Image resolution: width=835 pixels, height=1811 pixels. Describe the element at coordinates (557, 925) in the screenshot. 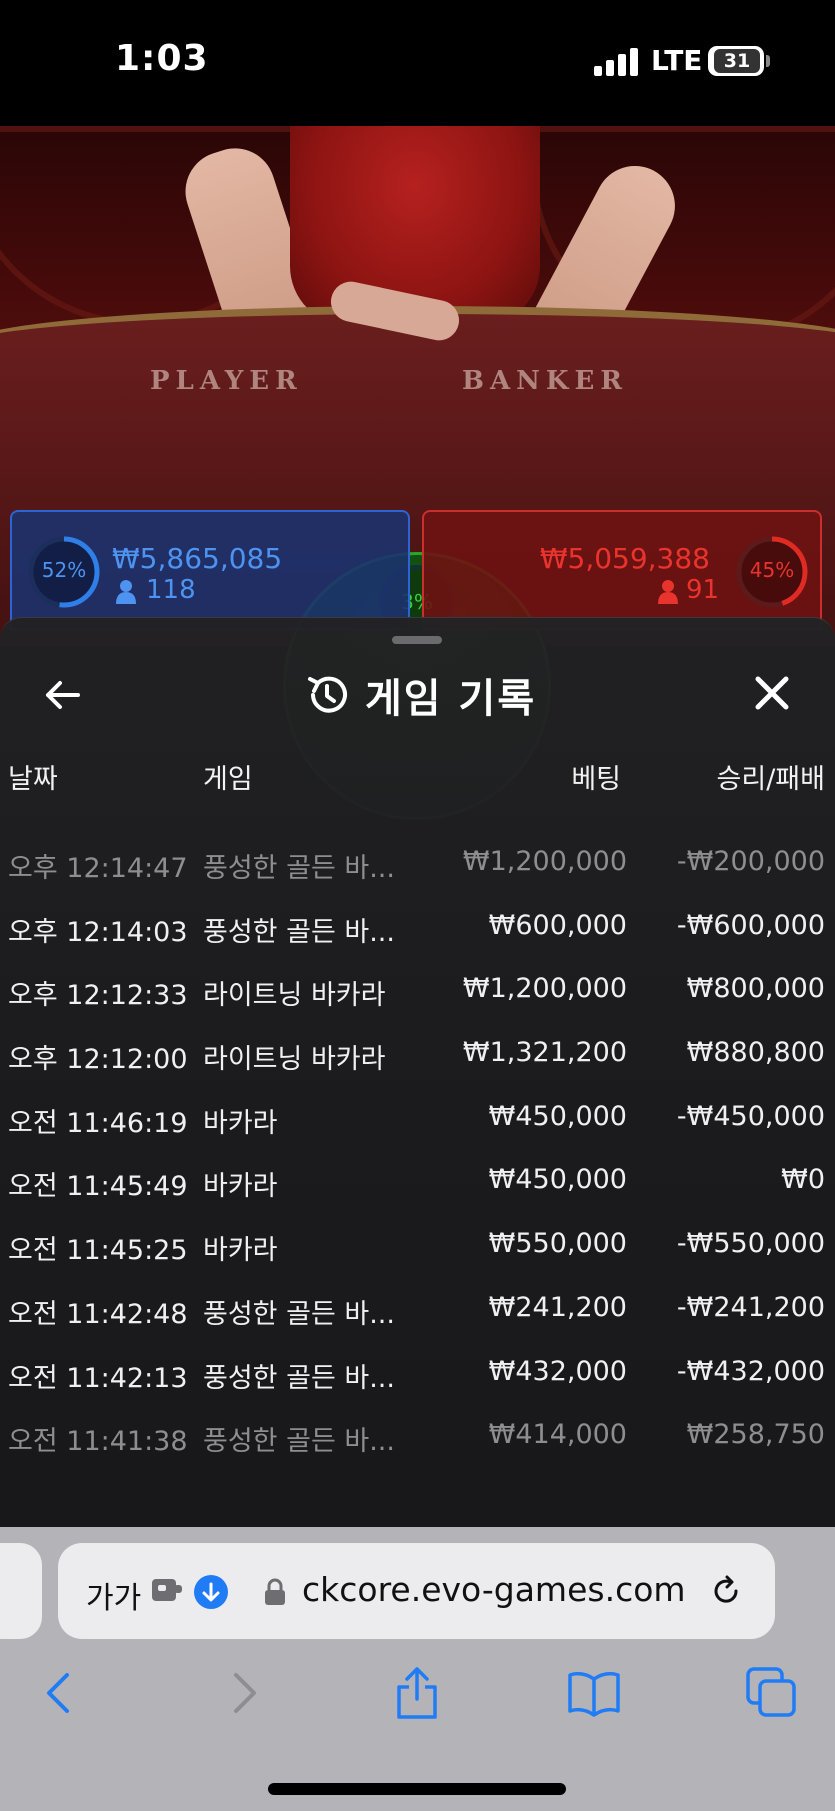

I see `row-bet: ₩600,000` at that location.